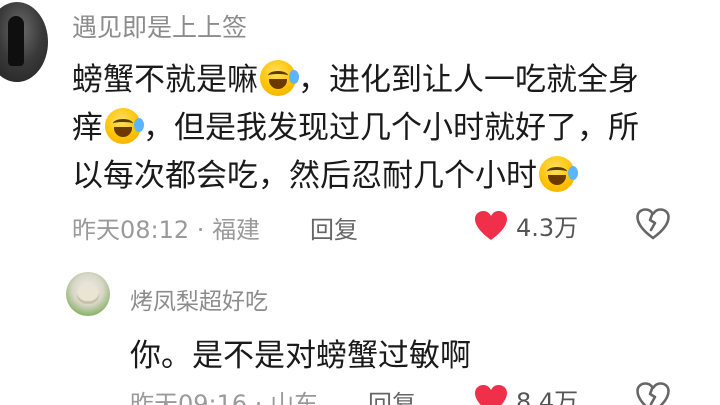 The height and width of the screenshot is (405, 720). Describe the element at coordinates (294, 397) in the screenshot. I see `comment-location: 山东` at that location.